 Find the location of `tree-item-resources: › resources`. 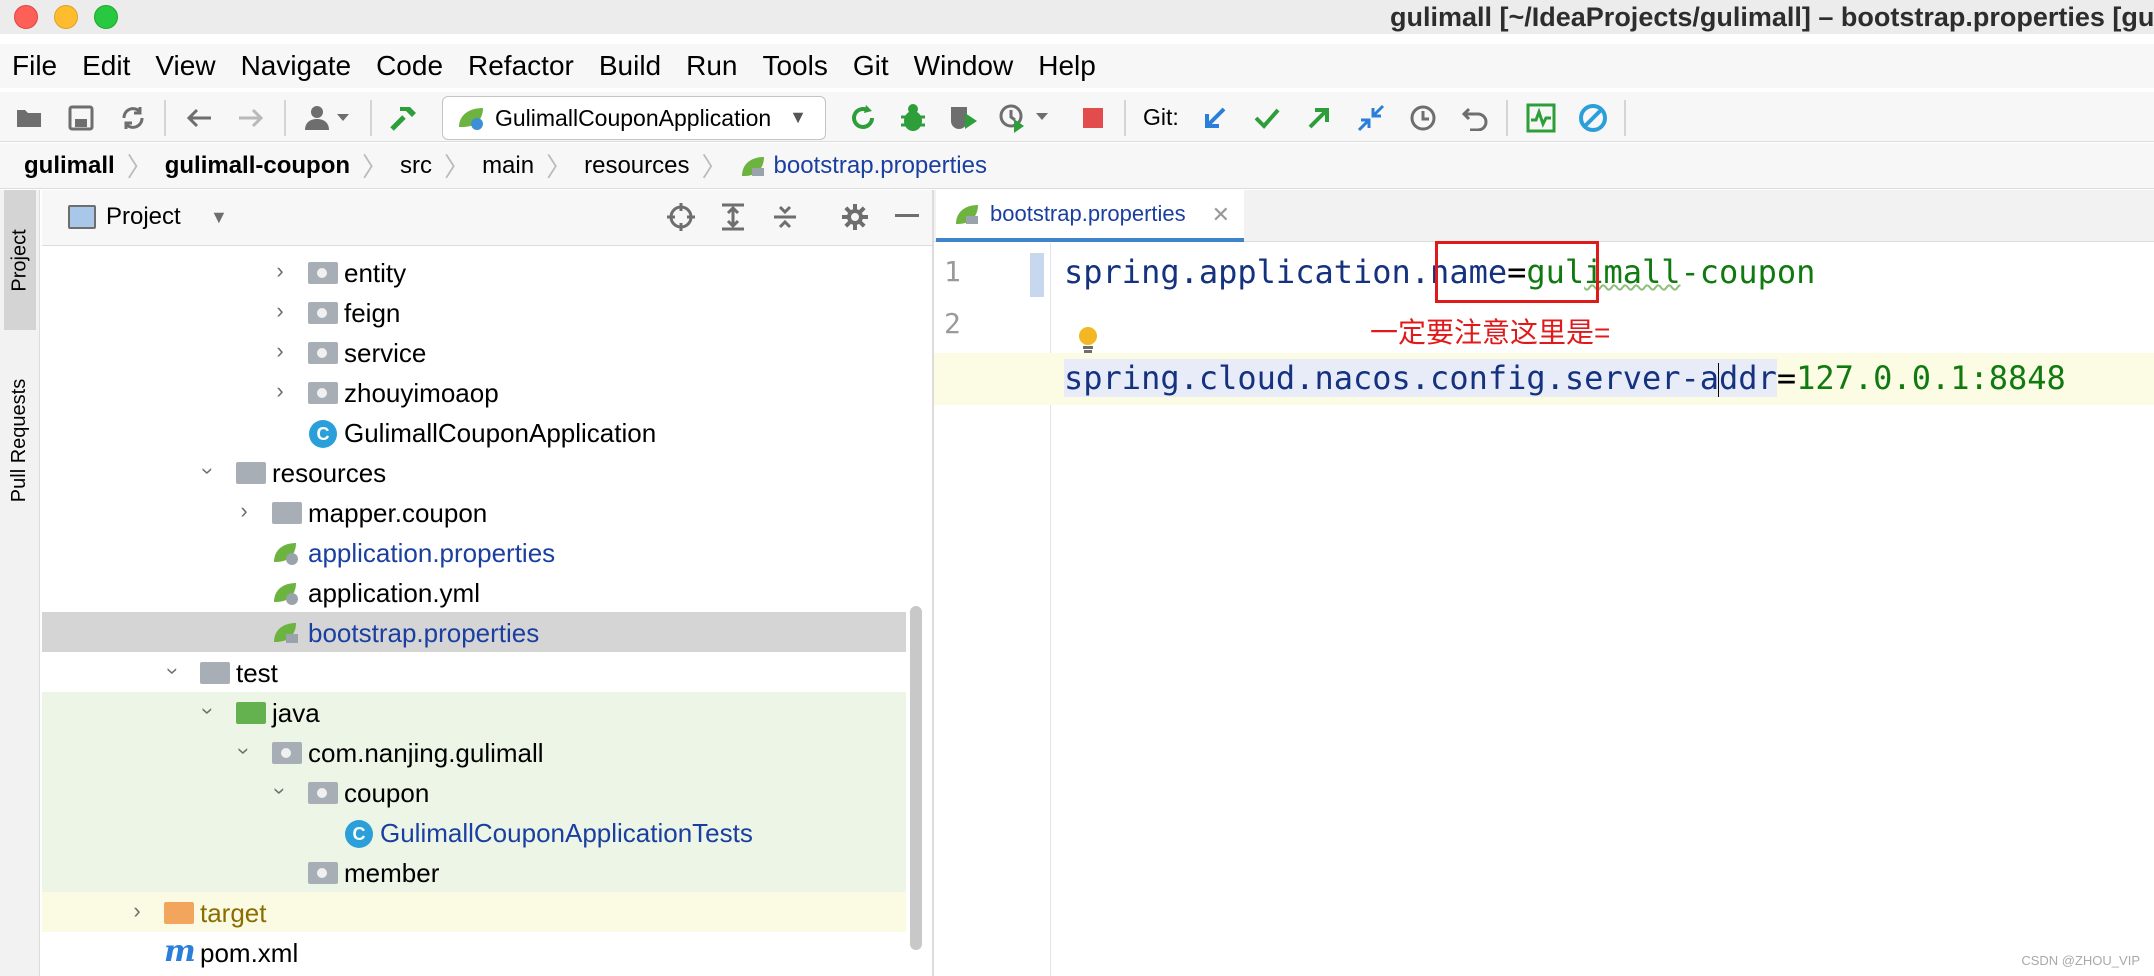

tree-item-resources: › resources is located at coordinates (474, 472).